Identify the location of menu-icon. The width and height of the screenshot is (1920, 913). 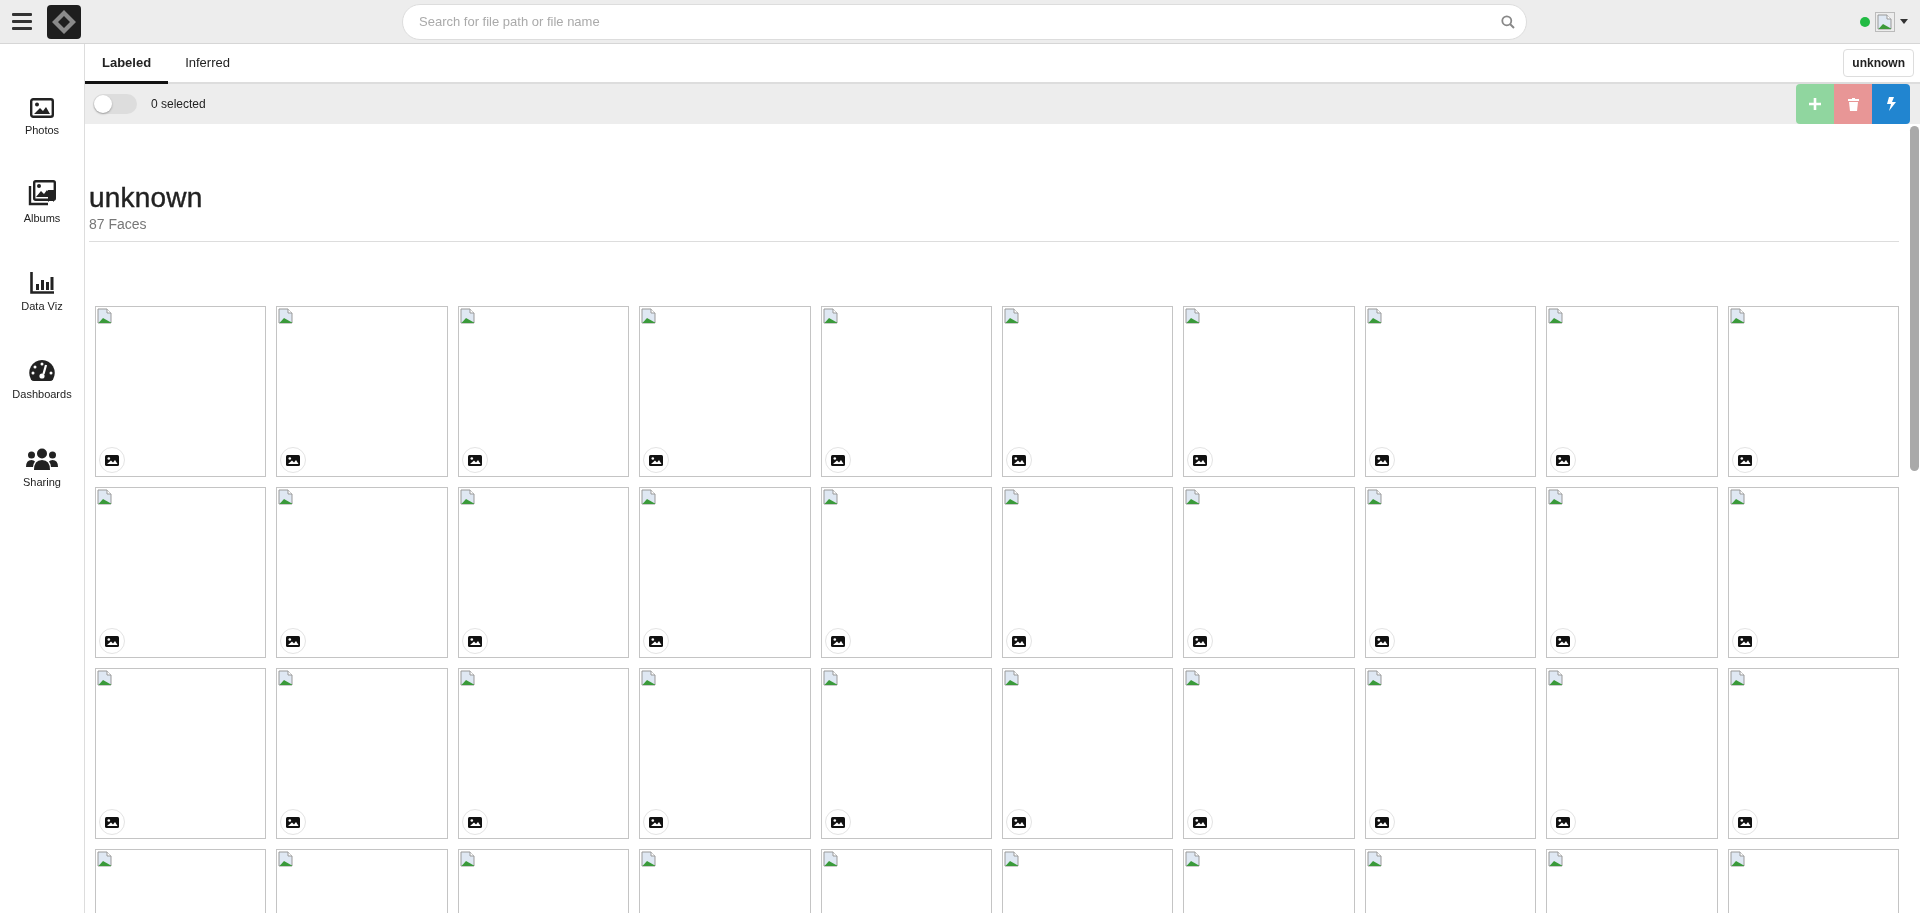
(22, 21).